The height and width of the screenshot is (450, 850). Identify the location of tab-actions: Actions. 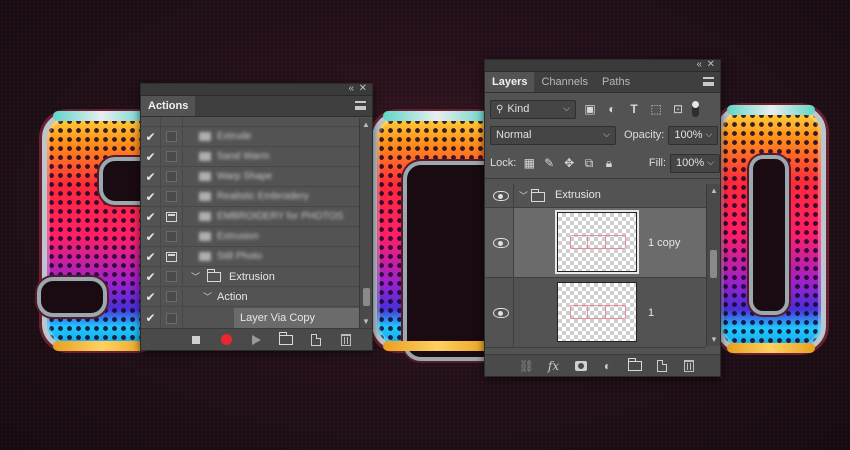
(168, 106).